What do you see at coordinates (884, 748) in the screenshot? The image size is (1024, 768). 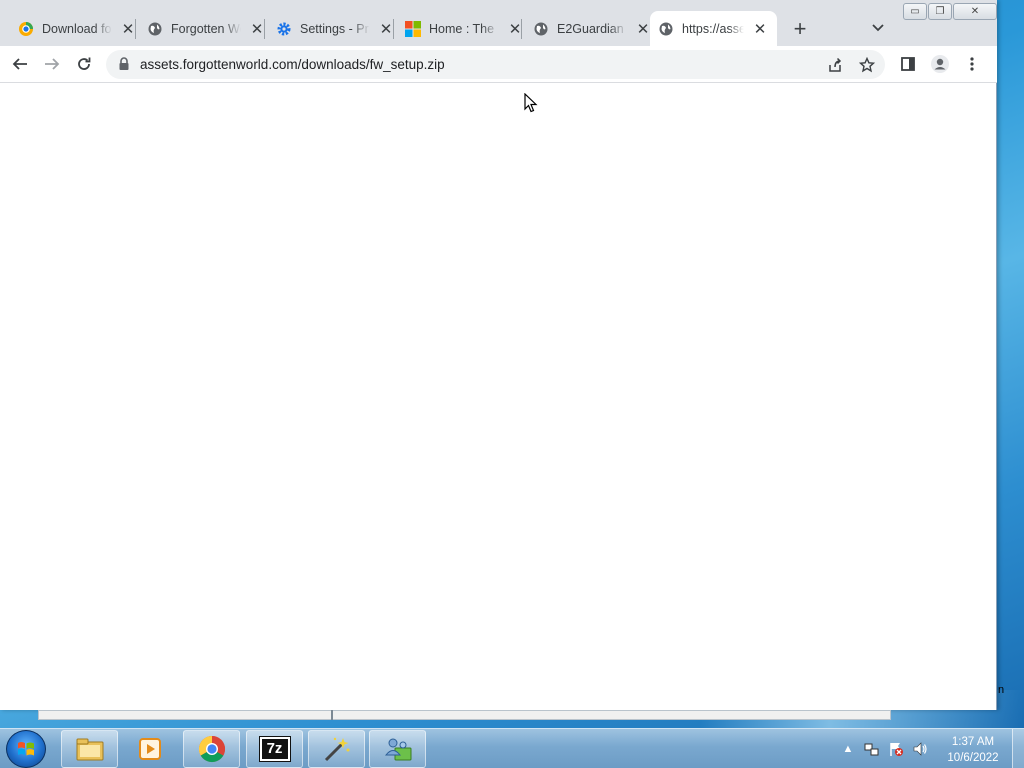 I see `system-tray: ▲` at bounding box center [884, 748].